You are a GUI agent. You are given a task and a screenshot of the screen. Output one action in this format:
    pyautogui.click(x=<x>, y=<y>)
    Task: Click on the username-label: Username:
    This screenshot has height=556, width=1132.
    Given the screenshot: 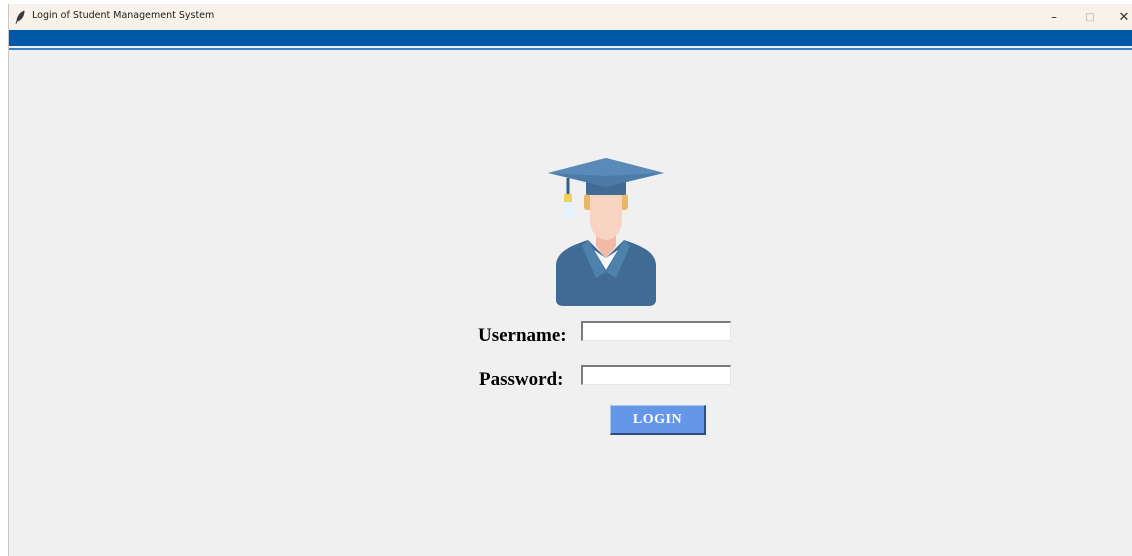 What is the action you would take?
    pyautogui.click(x=522, y=335)
    